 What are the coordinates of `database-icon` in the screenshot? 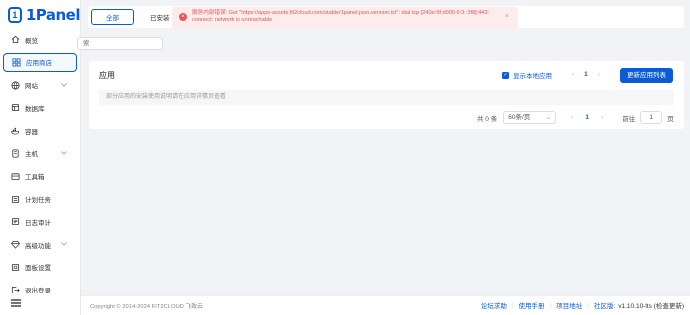 It's located at (15, 107).